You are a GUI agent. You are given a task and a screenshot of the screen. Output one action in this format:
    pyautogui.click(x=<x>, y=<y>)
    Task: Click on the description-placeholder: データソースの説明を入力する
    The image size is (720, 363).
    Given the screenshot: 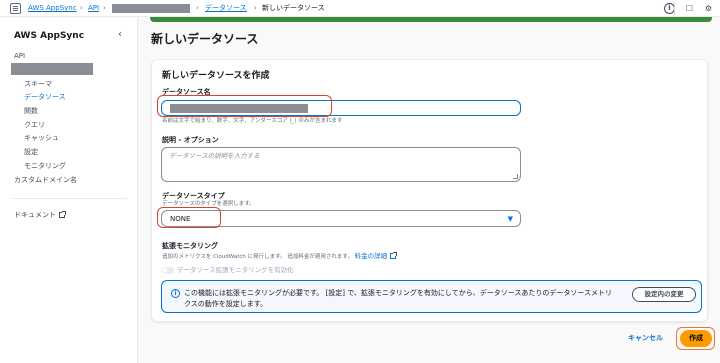 What is the action you would take?
    pyautogui.click(x=214, y=156)
    